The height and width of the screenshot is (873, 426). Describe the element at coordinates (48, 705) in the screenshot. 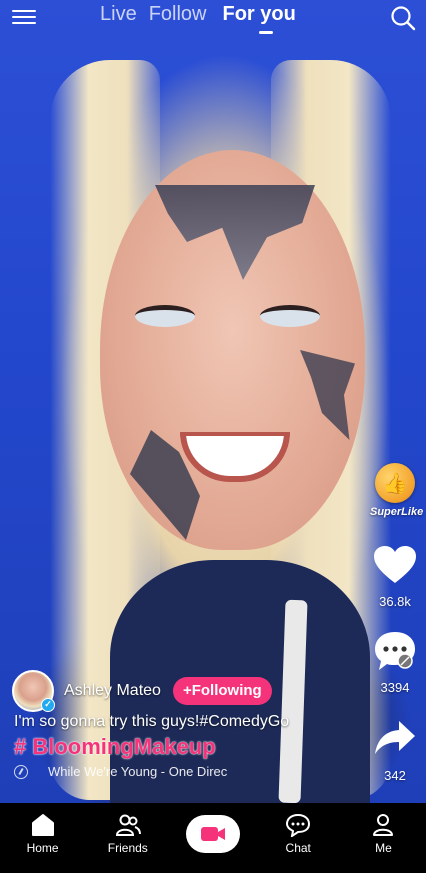

I see `verified-check-icon: ✓` at that location.